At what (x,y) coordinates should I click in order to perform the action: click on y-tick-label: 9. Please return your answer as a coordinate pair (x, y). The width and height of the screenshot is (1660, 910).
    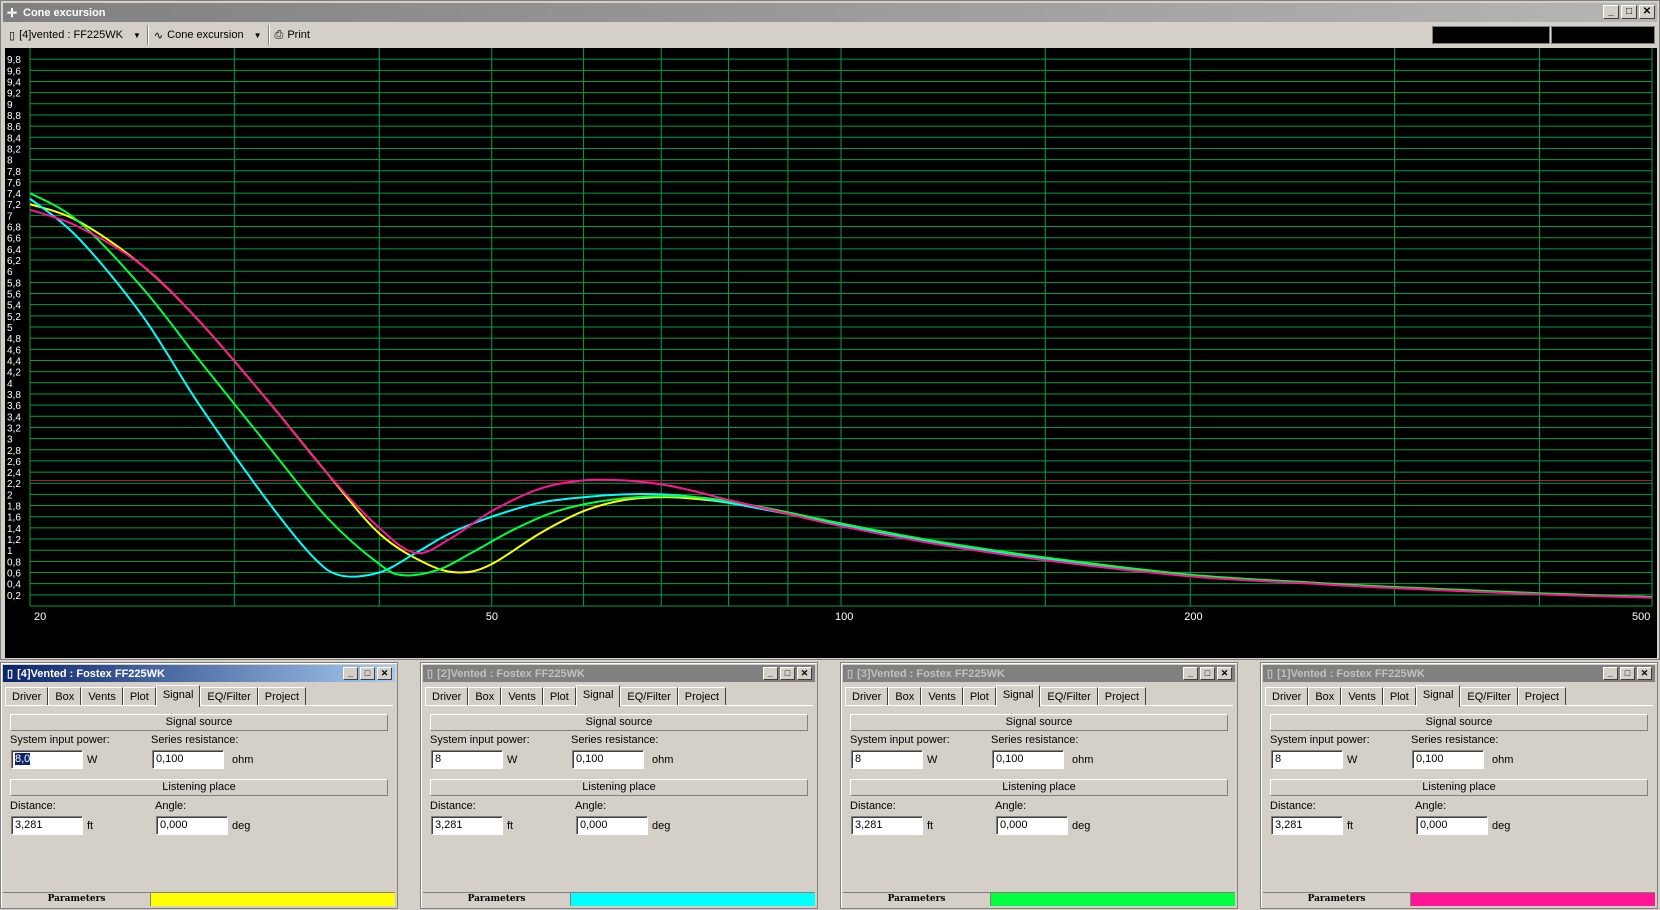
    Looking at the image, I should click on (10, 105).